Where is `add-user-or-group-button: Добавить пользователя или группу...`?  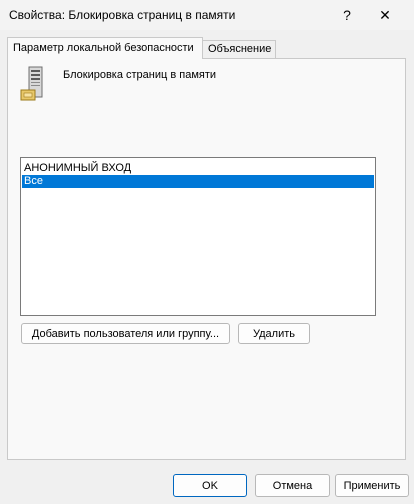
add-user-or-group-button: Добавить пользователя или группу... is located at coordinates (125, 333).